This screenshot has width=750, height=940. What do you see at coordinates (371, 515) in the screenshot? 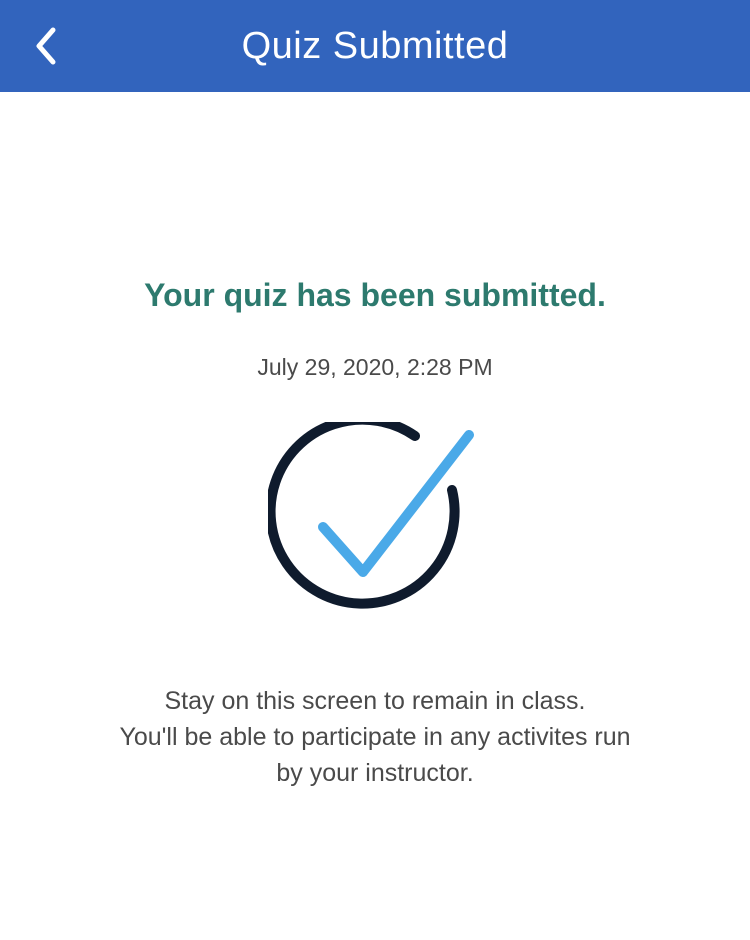
I see `circle-check-icon` at bounding box center [371, 515].